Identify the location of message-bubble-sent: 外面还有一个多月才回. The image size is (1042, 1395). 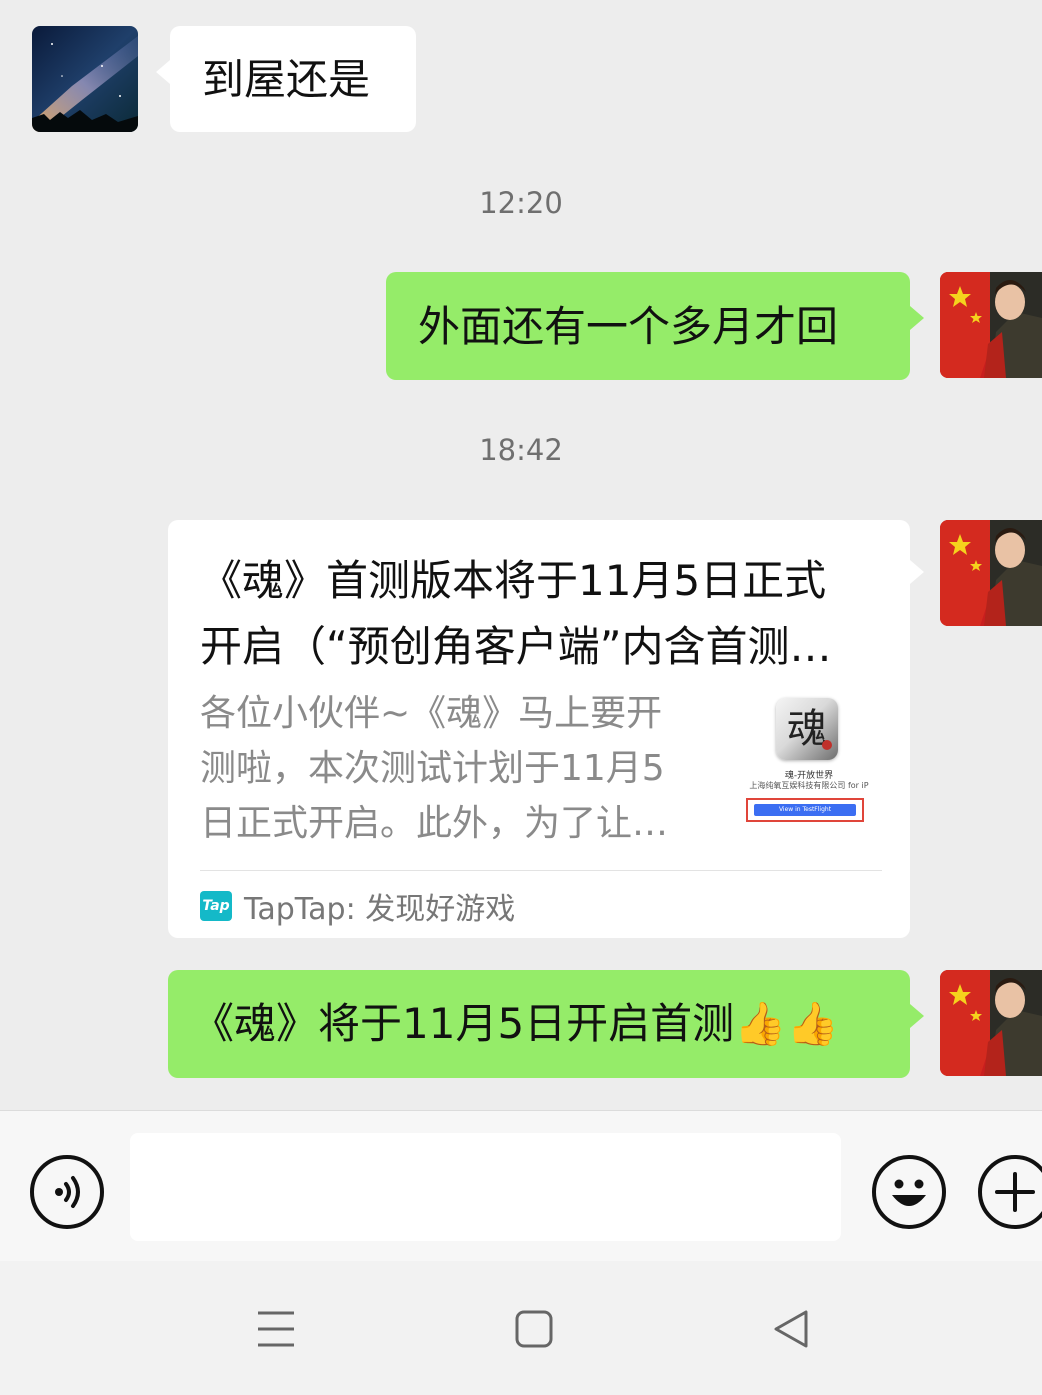
(655, 326).